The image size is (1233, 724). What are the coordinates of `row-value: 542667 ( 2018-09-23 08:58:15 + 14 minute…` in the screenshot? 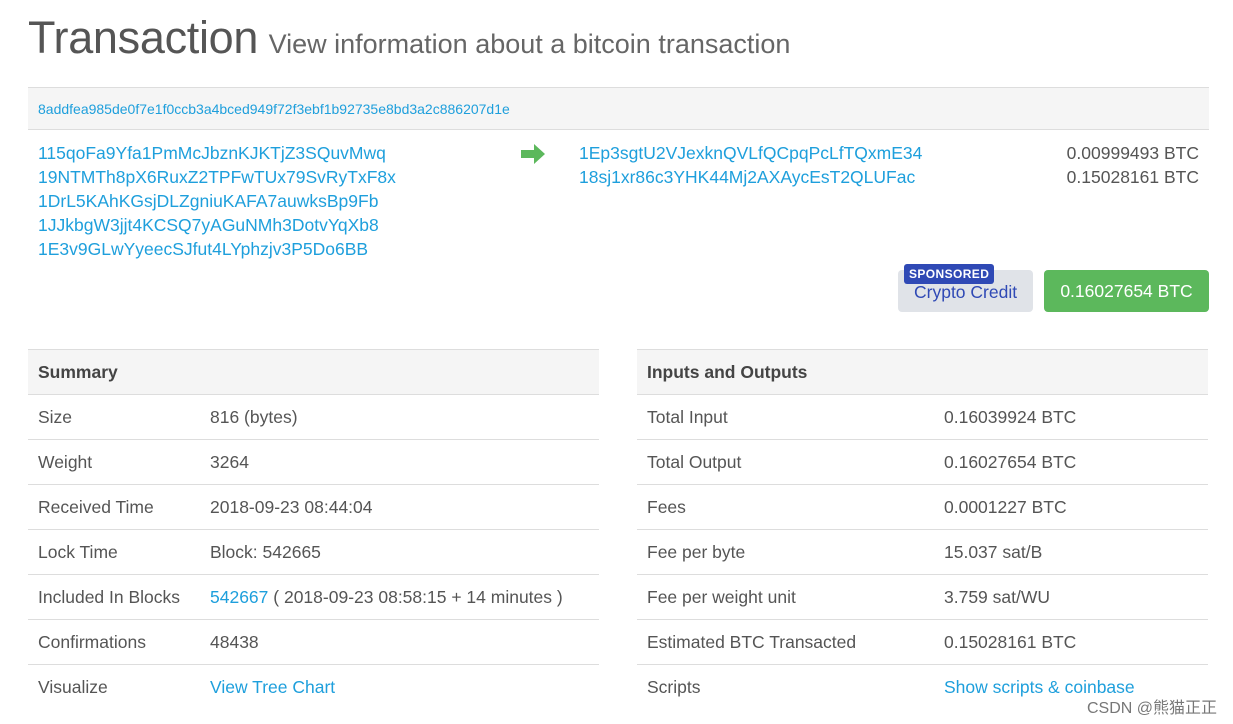 It's located at (399, 597).